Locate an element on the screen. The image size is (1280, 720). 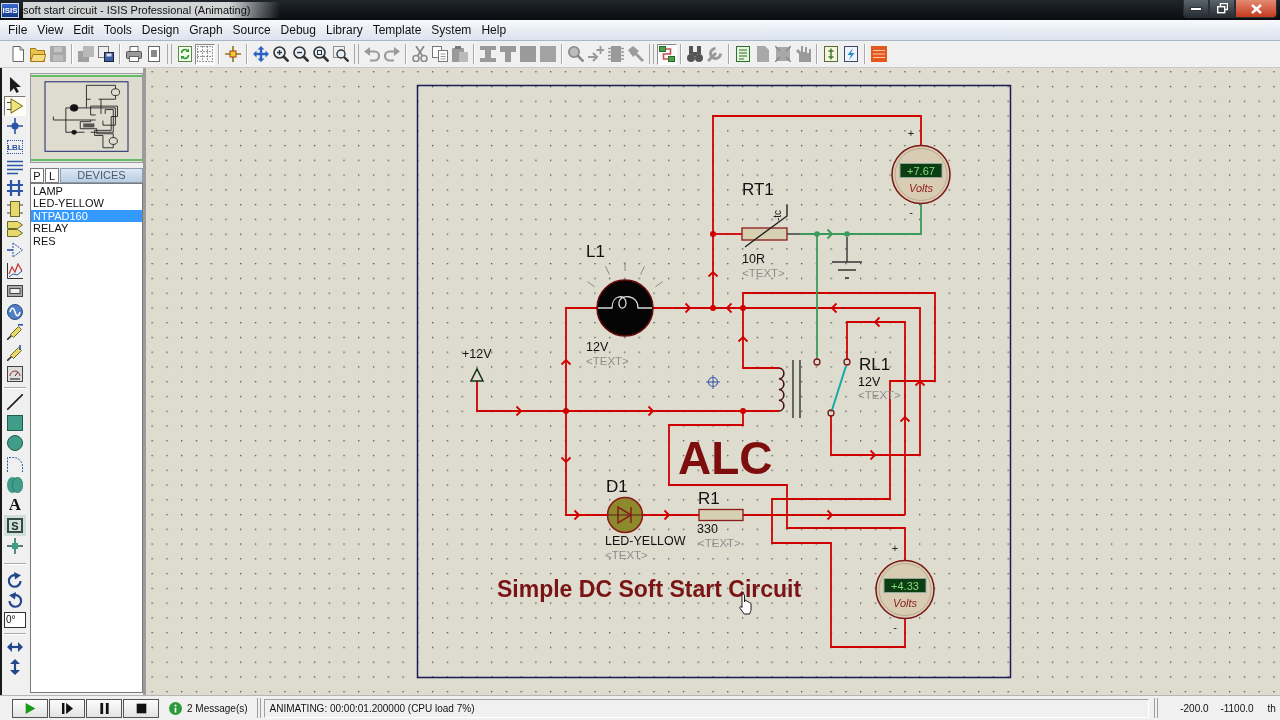
printer-icon is located at coordinates (134, 54).